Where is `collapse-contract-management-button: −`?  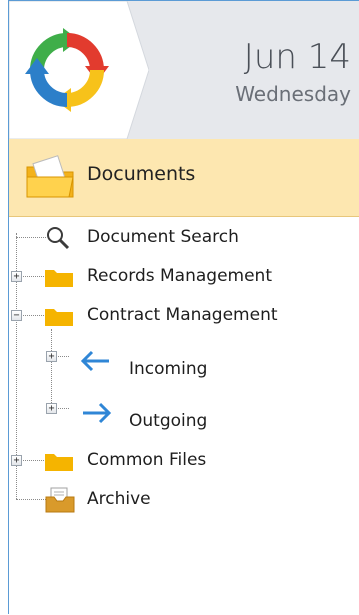
collapse-contract-management-button: − is located at coordinates (16, 315).